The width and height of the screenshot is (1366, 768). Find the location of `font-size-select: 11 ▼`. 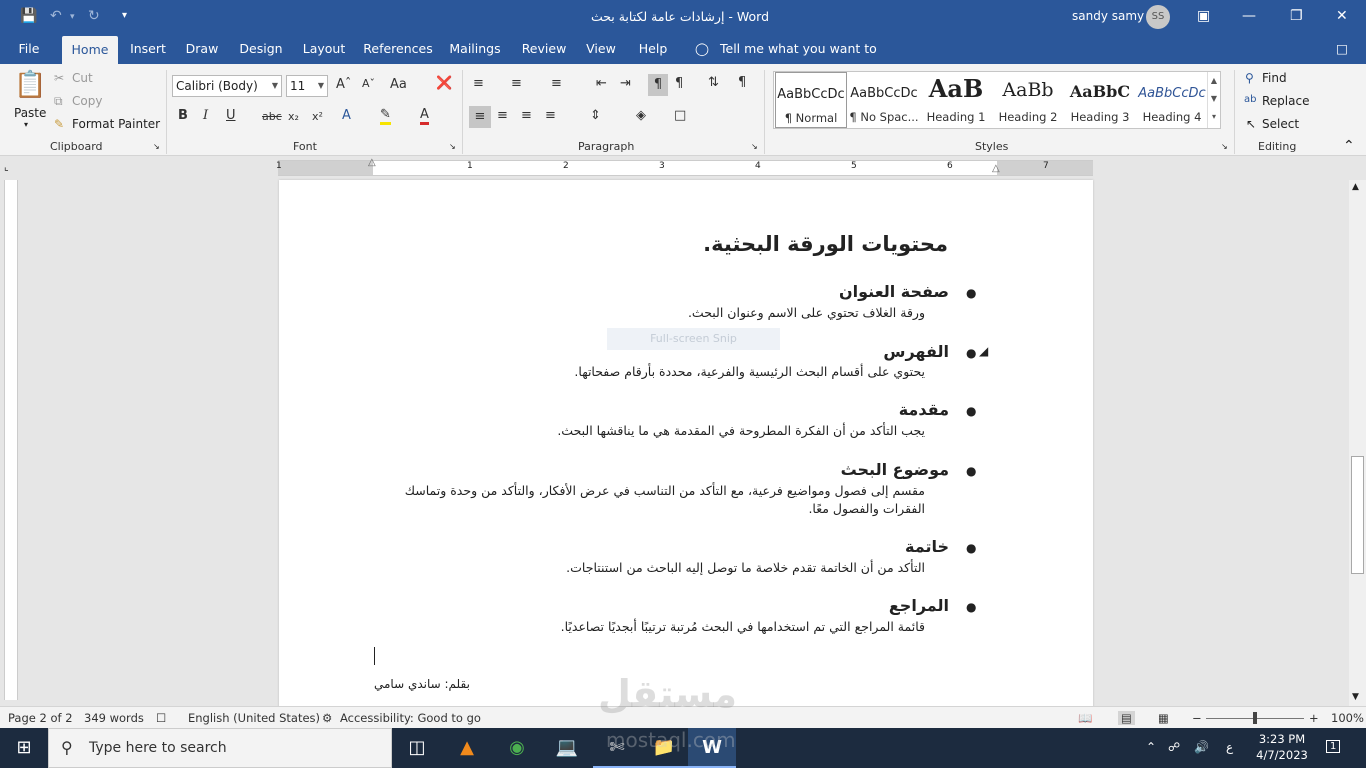

font-size-select: 11 ▼ is located at coordinates (307, 86).